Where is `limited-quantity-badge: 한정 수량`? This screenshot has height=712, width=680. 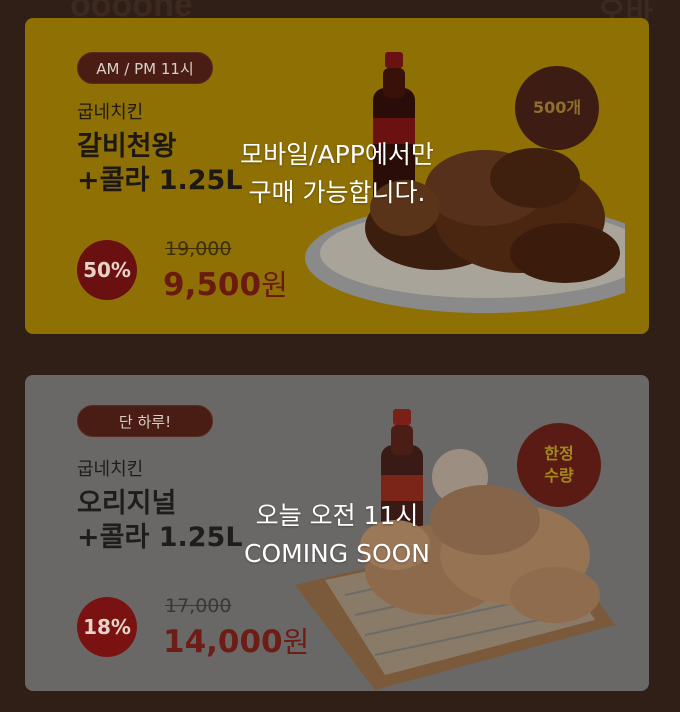 limited-quantity-badge: 한정 수량 is located at coordinates (559, 465).